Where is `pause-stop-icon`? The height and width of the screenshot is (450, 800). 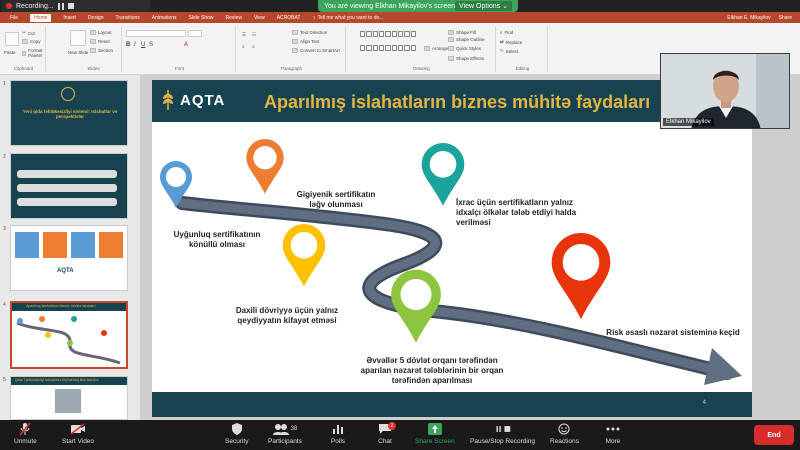 pause-stop-icon is located at coordinates (503, 429).